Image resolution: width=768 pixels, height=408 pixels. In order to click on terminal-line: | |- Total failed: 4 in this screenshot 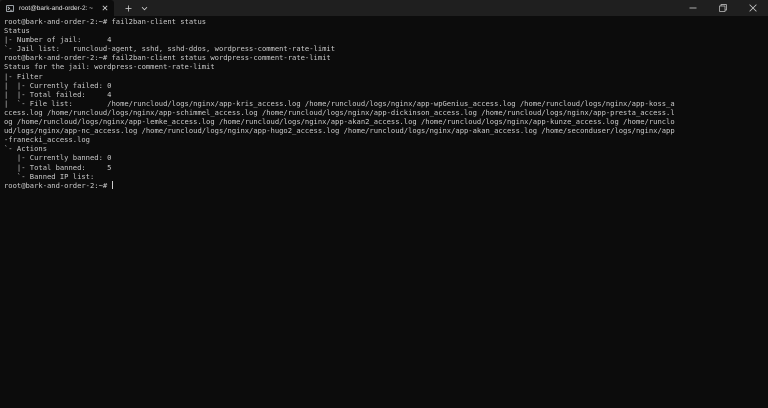, I will do `click(58, 94)`.